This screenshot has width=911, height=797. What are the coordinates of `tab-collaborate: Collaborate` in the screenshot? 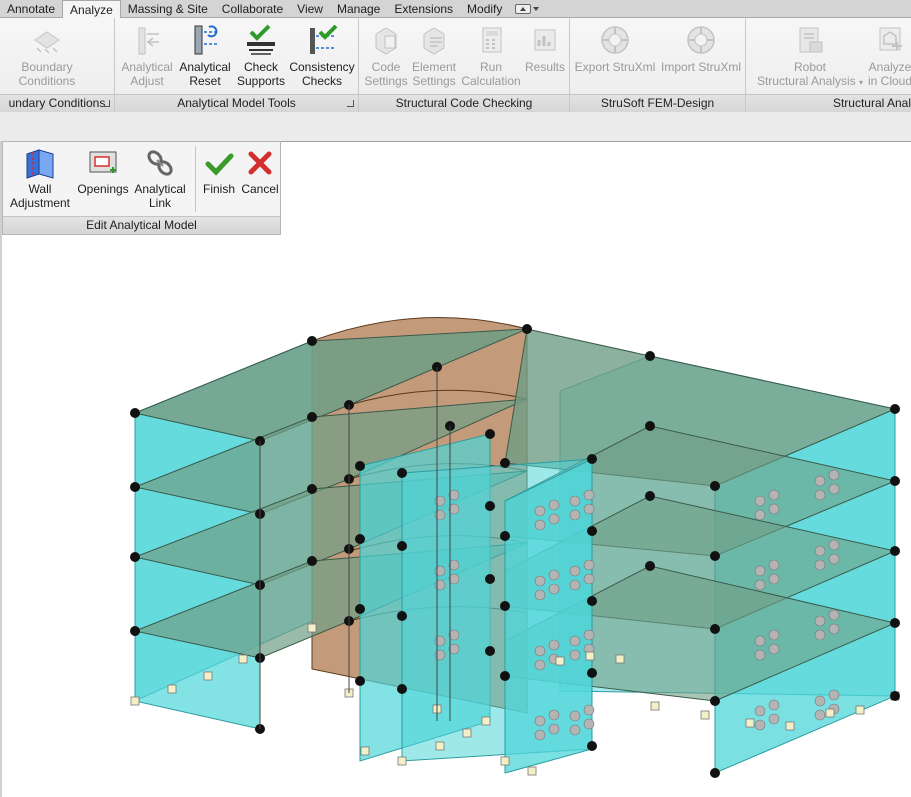 It's located at (252, 8).